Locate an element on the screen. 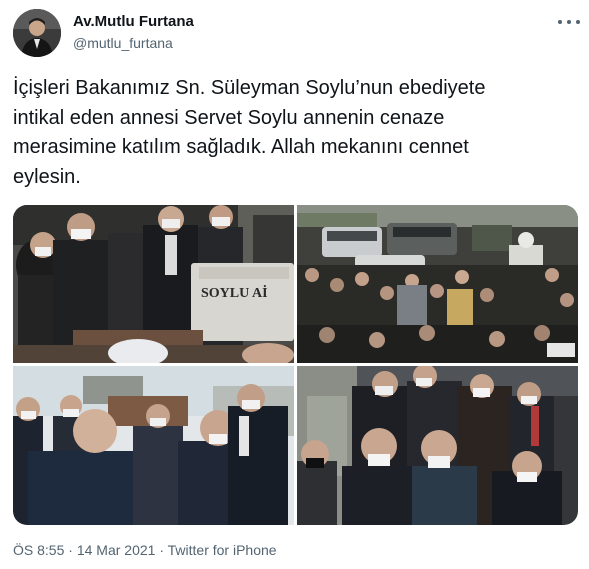  photo-3-image is located at coordinates (153, 445).